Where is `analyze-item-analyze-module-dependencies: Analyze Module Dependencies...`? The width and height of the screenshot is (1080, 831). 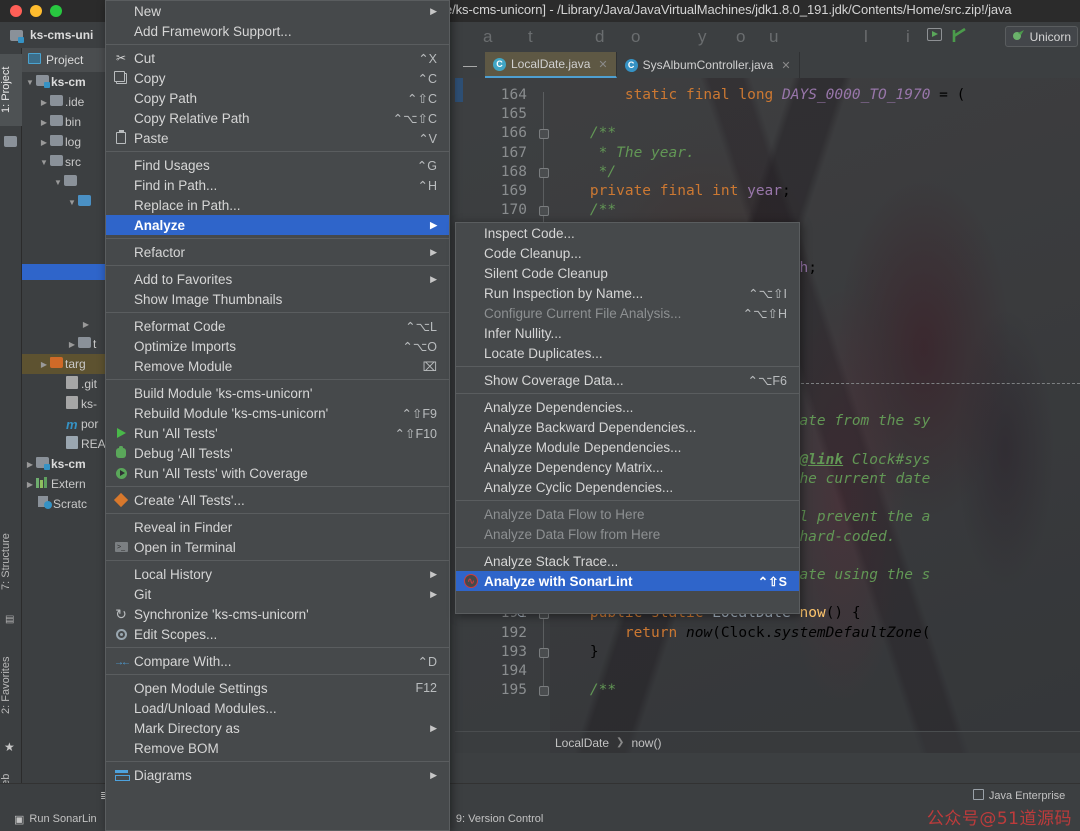
analyze-item-analyze-module-dependencies: Analyze Module Dependencies... is located at coordinates (627, 447).